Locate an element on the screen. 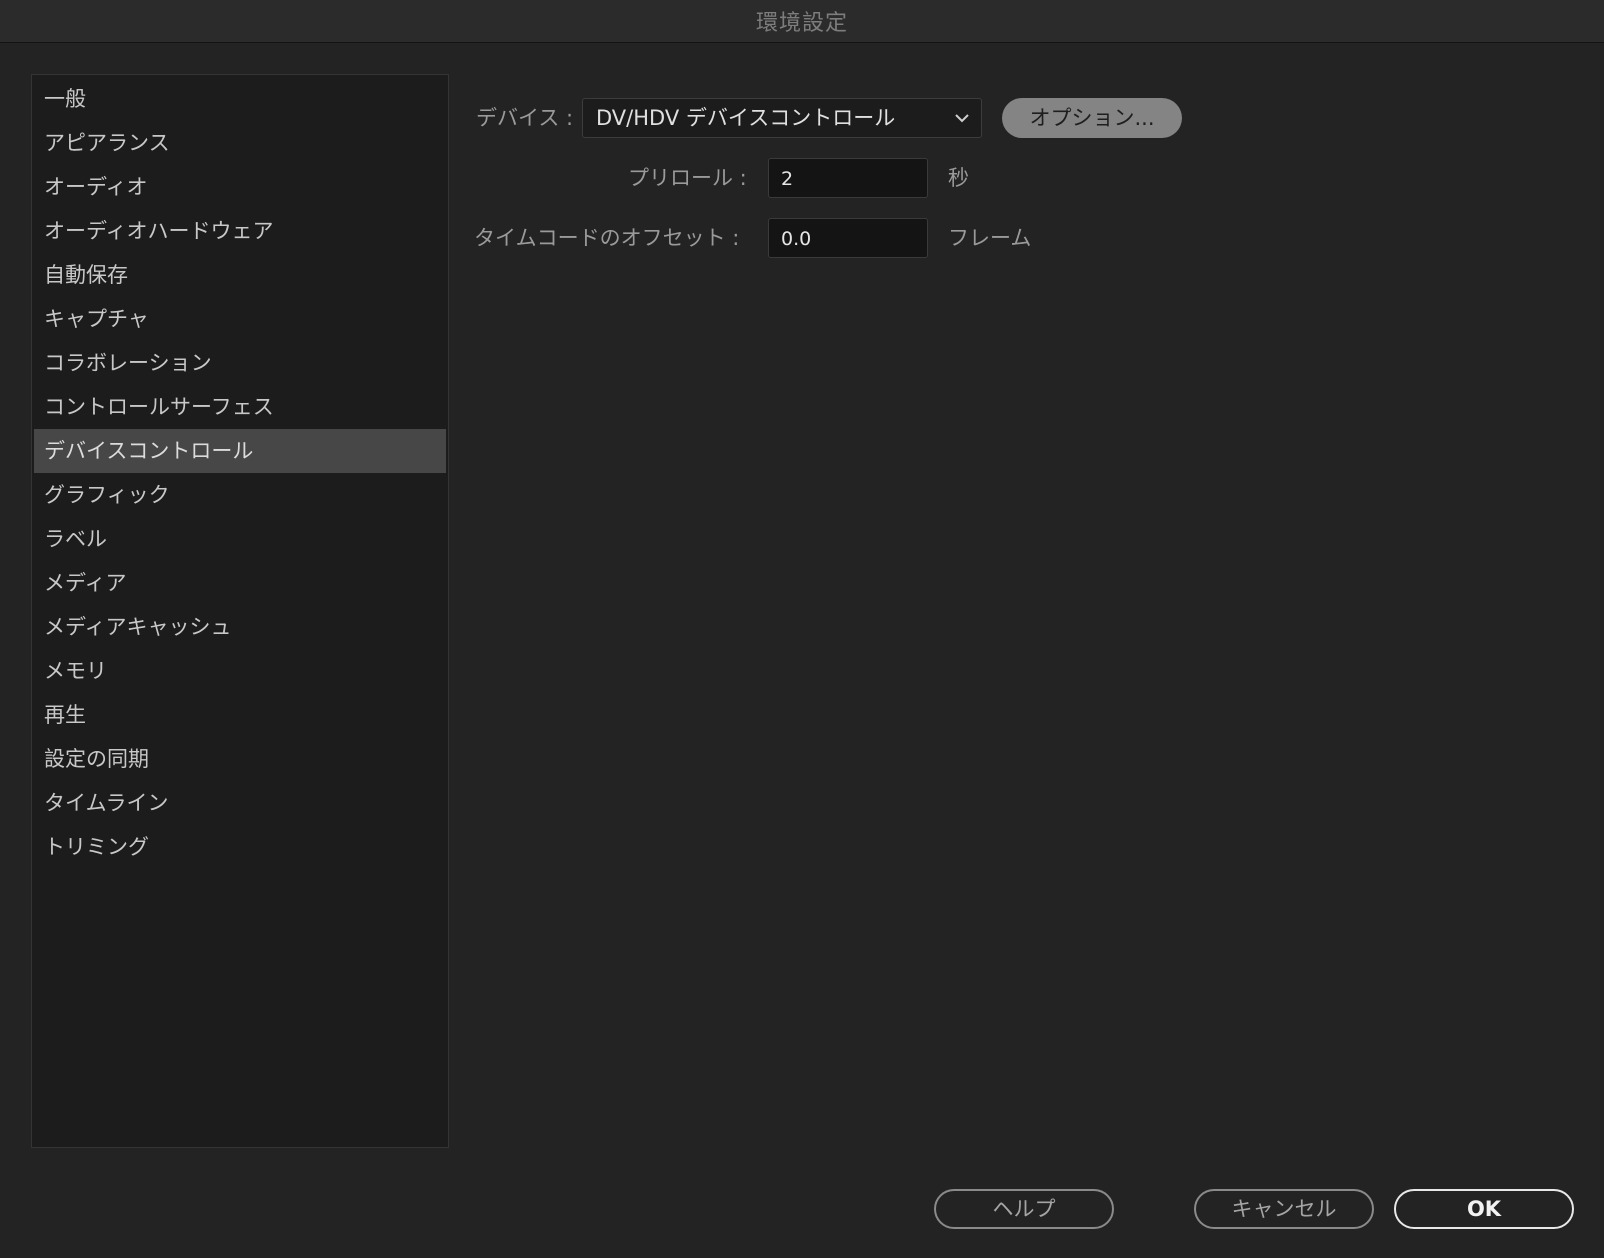 This screenshot has width=1604, height=1258. sidebar-item-appearance: アピアランス is located at coordinates (240, 143).